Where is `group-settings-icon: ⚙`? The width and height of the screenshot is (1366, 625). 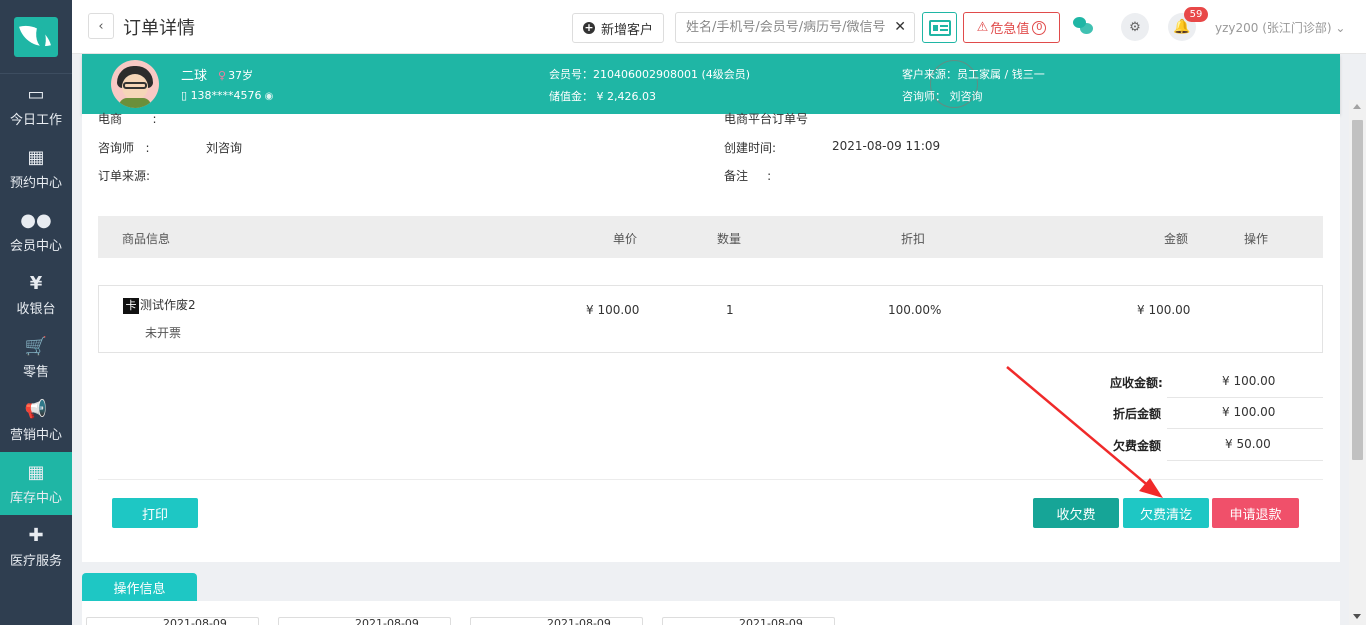
group-settings-icon: ⚙ is located at coordinates (1135, 27).